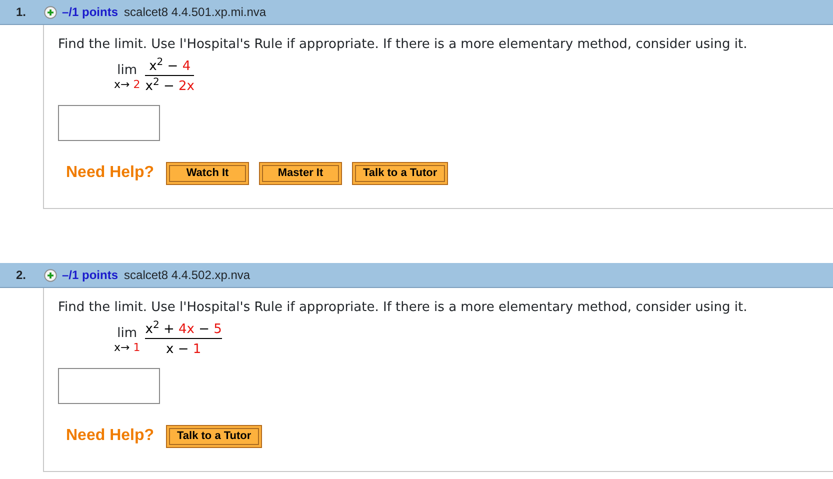 This screenshot has width=833, height=479. What do you see at coordinates (195, 12) in the screenshot?
I see `question-code: scalcet8 4.4.501.xp.mi.nva` at bounding box center [195, 12].